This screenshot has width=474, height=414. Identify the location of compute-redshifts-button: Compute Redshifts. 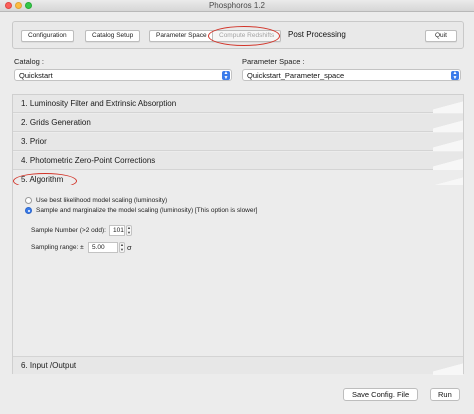
(247, 36).